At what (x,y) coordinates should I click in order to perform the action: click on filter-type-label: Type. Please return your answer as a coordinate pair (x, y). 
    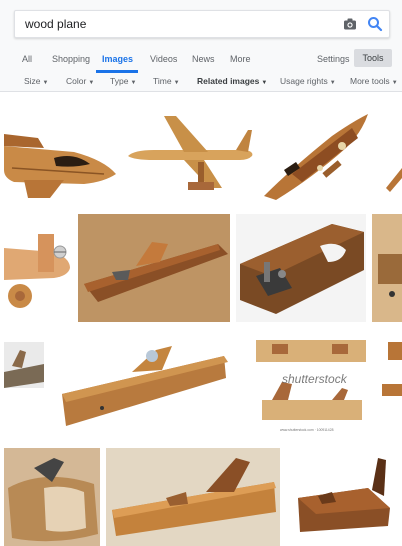
    Looking at the image, I should click on (119, 81).